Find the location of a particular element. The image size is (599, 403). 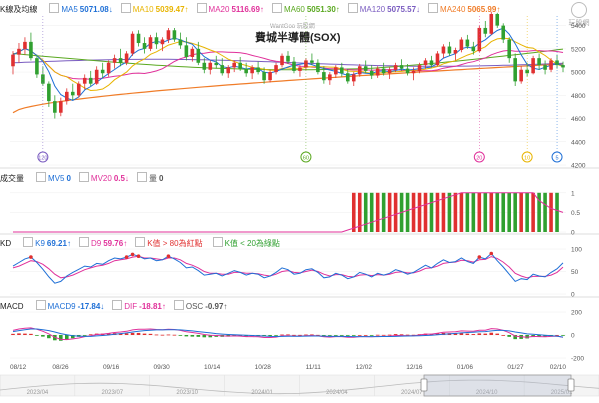

kd-tick-label: 100 is located at coordinates (576, 250).